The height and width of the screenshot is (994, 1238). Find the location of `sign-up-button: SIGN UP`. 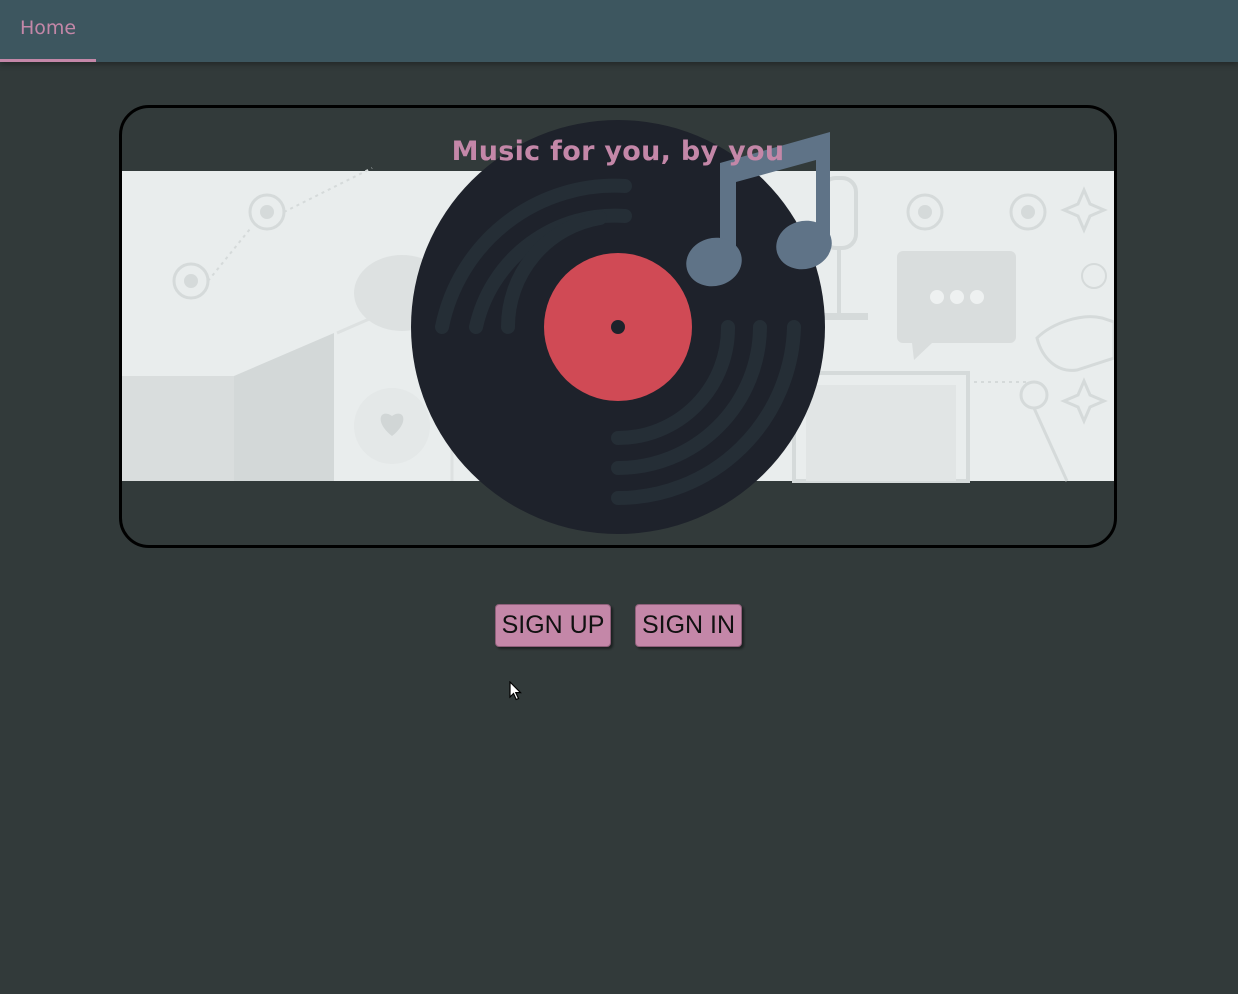

sign-up-button: SIGN UP is located at coordinates (553, 625).